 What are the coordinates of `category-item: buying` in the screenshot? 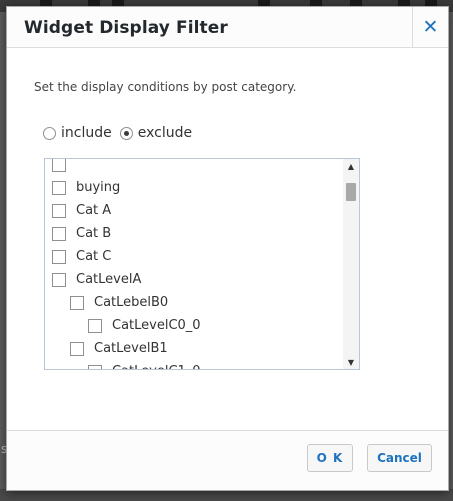 It's located at (193, 187).